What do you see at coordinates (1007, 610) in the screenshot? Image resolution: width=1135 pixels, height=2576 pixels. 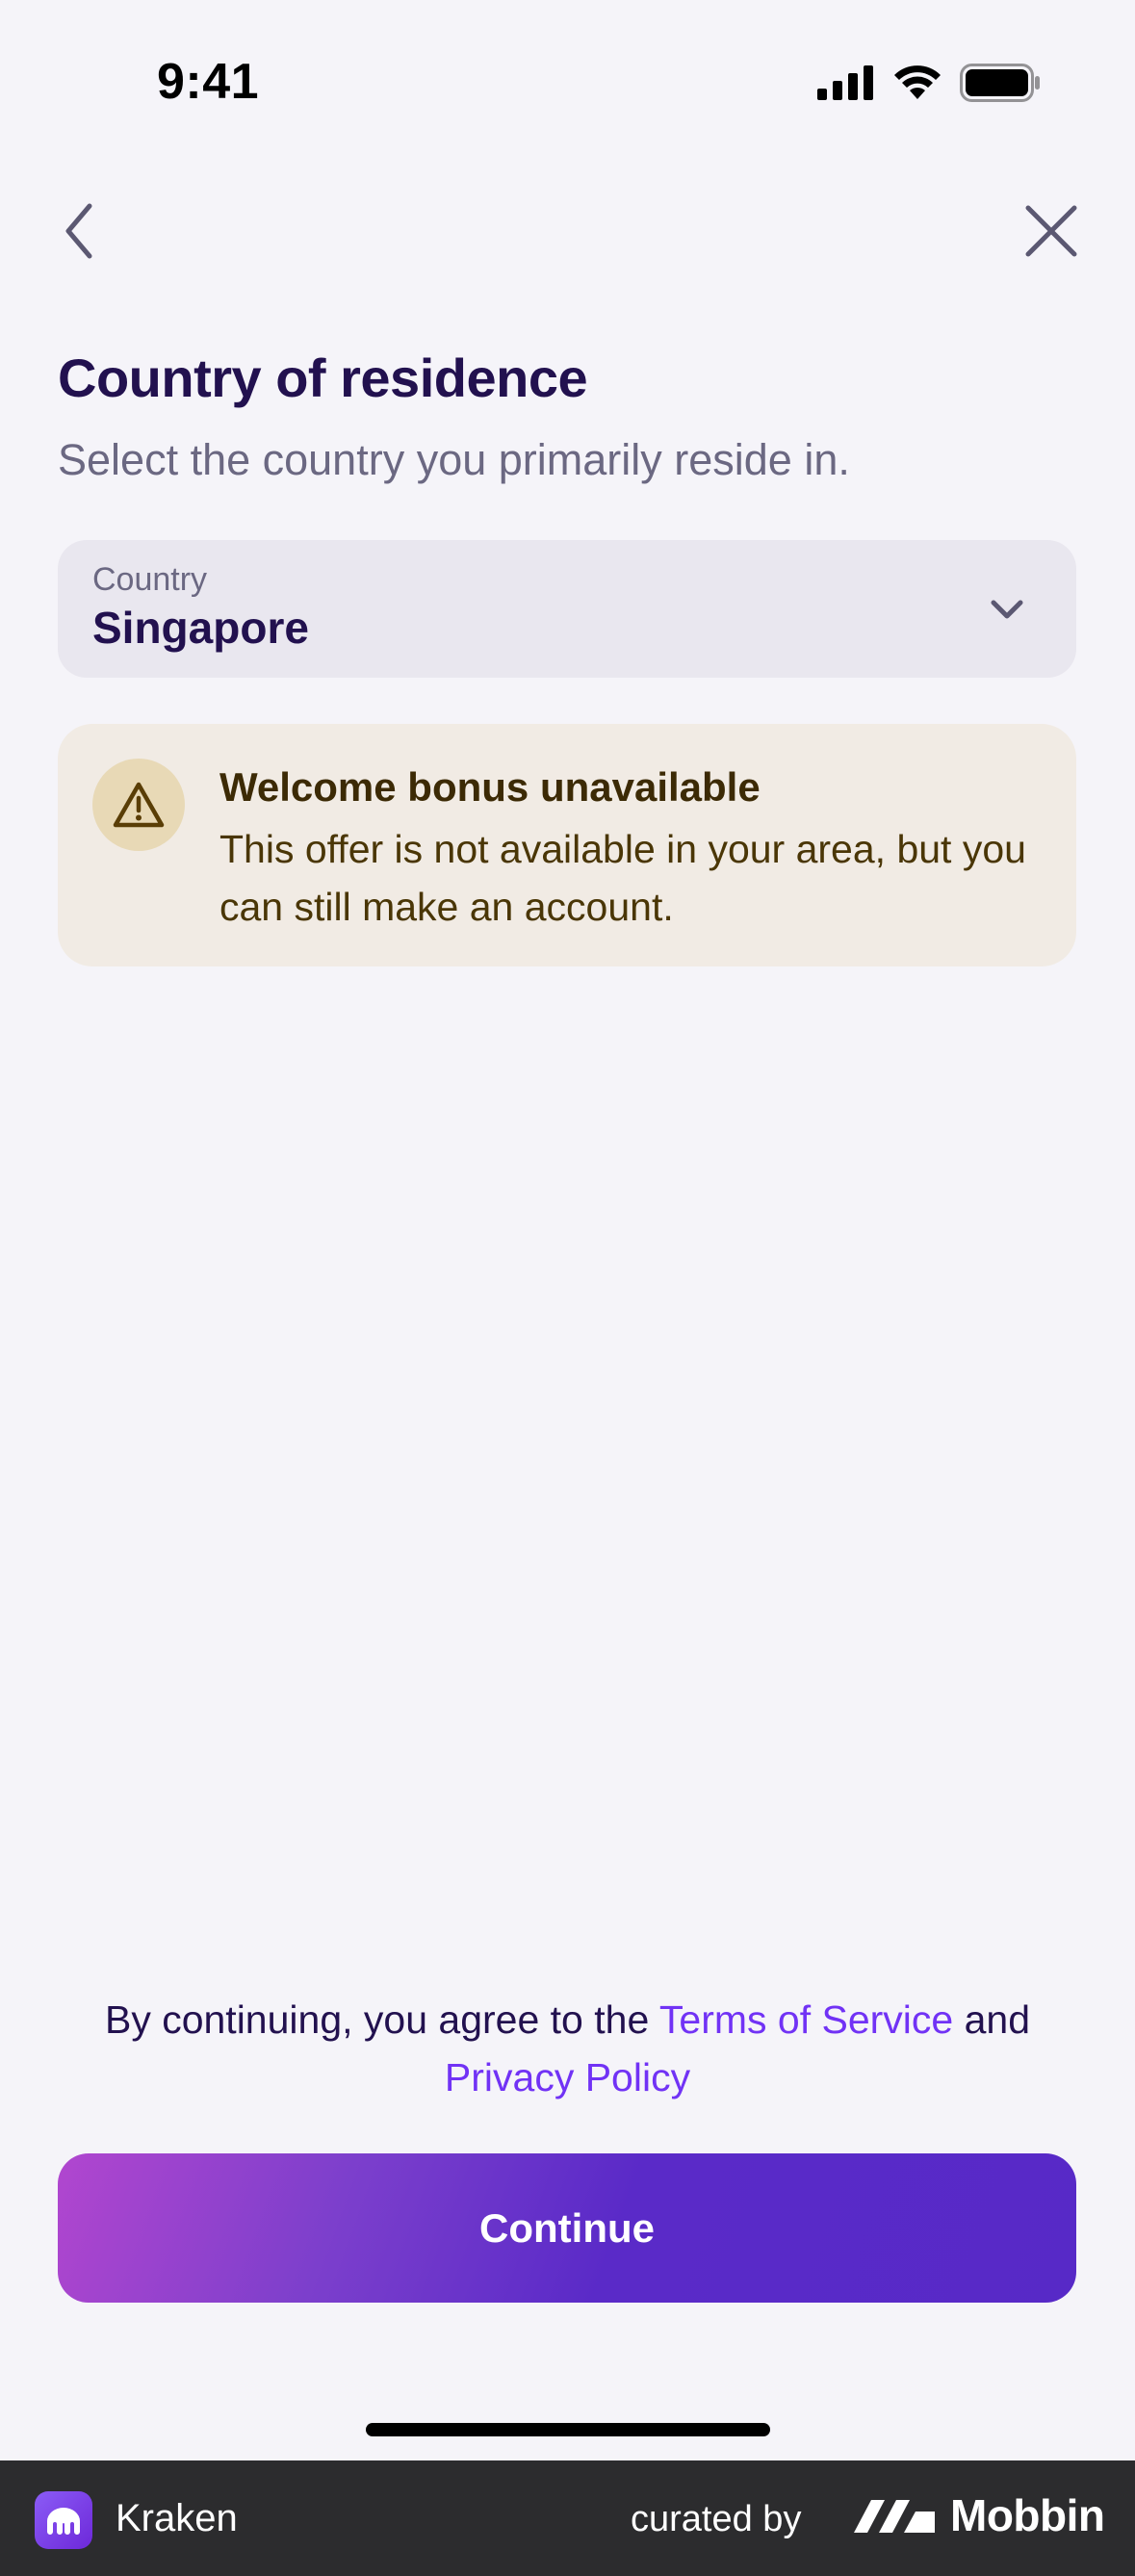 I see `chevron-down-icon` at bounding box center [1007, 610].